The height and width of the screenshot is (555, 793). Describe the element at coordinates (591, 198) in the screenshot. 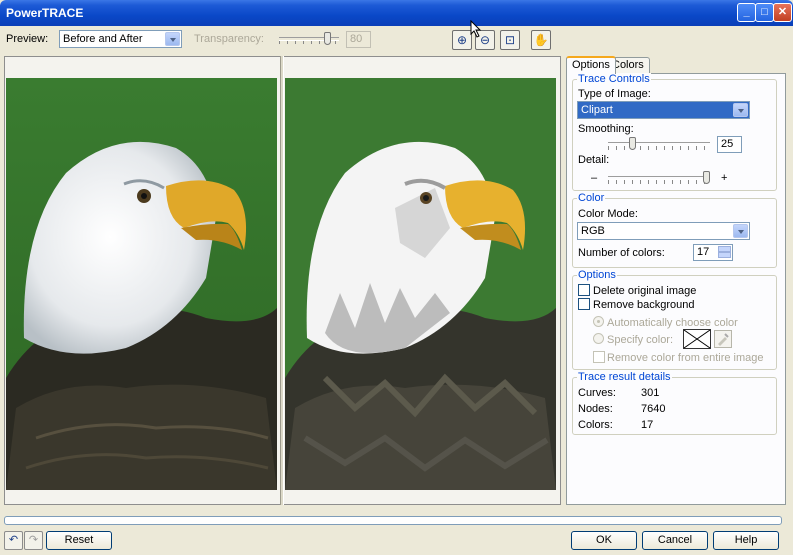

I see `color-group-title: Color` at that location.